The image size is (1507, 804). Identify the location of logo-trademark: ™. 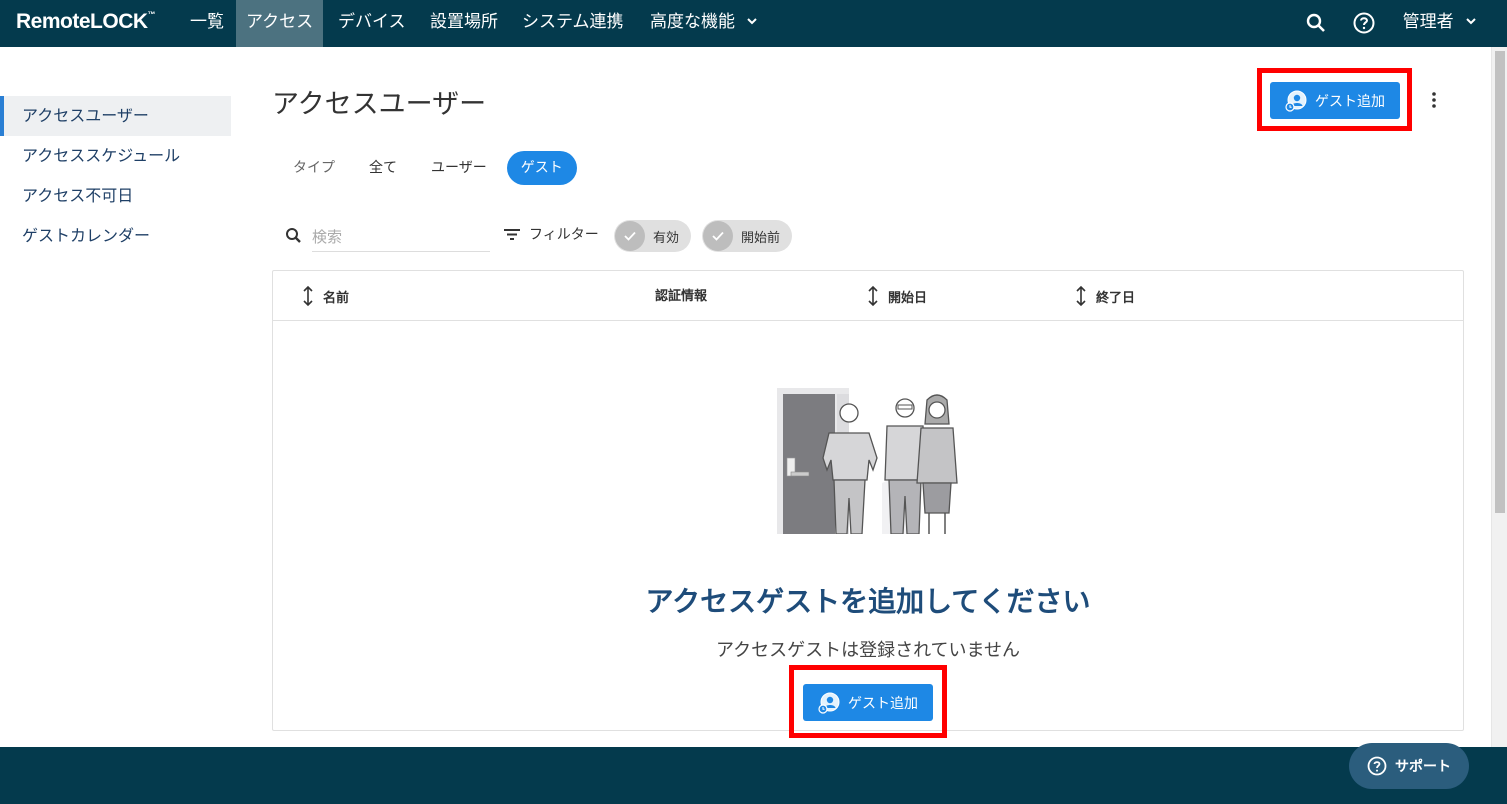
(151, 14).